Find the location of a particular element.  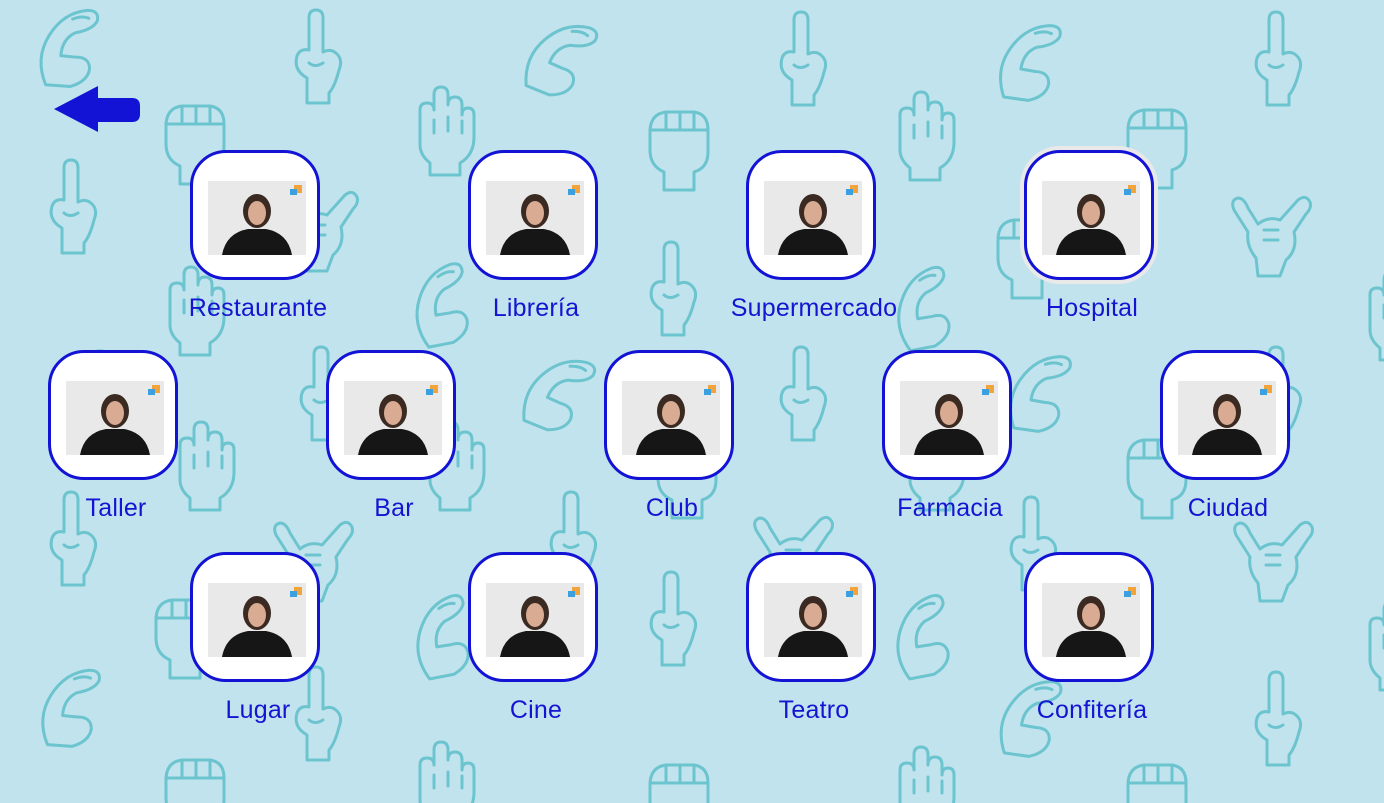

sign-tile-hospital: Hospital is located at coordinates (1092, 242).